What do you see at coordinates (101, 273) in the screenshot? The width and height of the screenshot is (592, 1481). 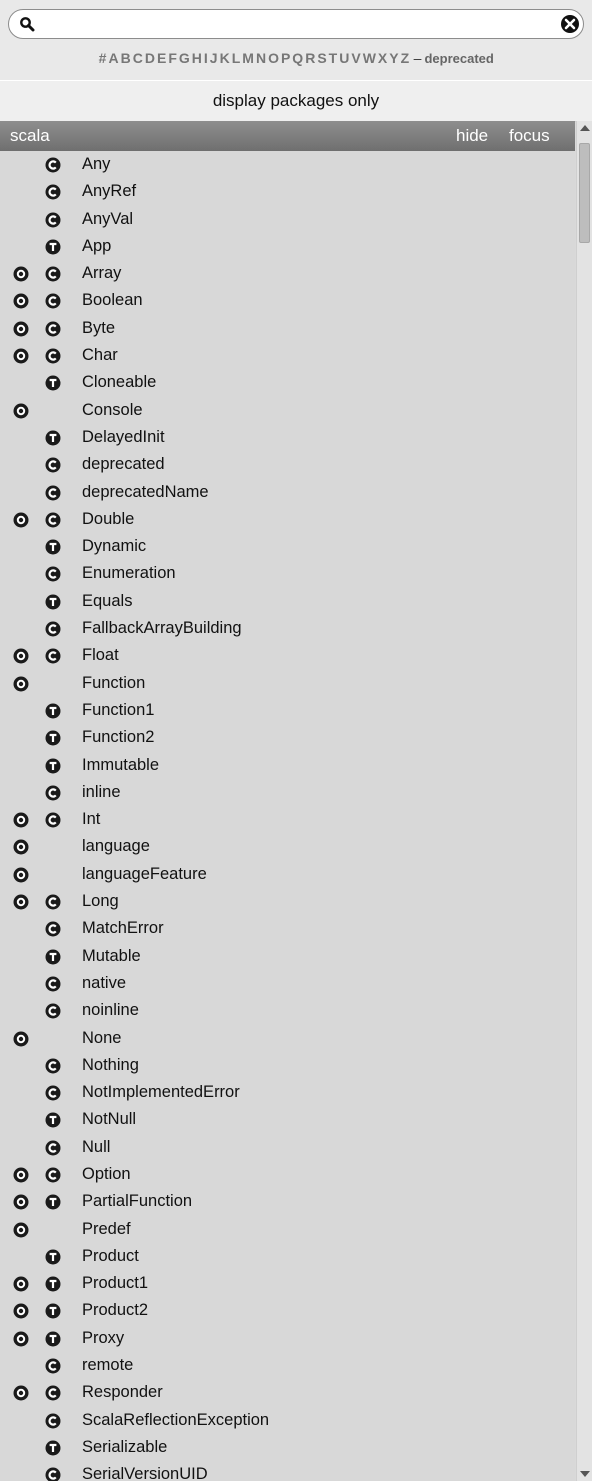 I see `entity-link: Array` at bounding box center [101, 273].